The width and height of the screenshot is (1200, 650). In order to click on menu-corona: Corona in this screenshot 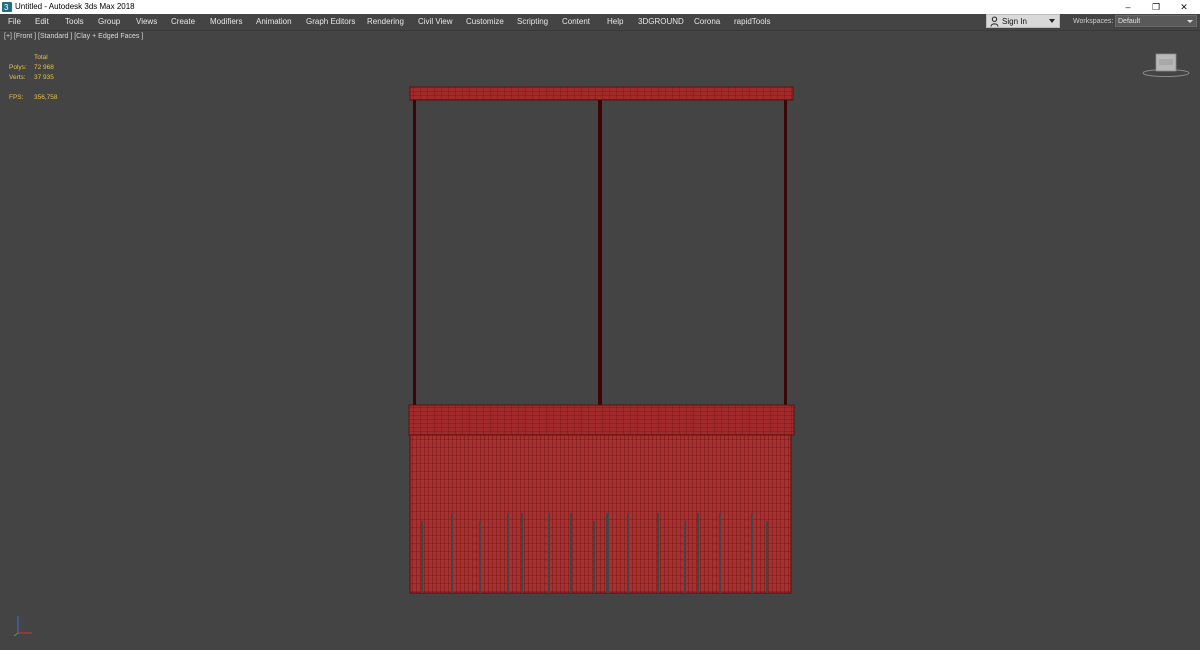, I will do `click(707, 22)`.